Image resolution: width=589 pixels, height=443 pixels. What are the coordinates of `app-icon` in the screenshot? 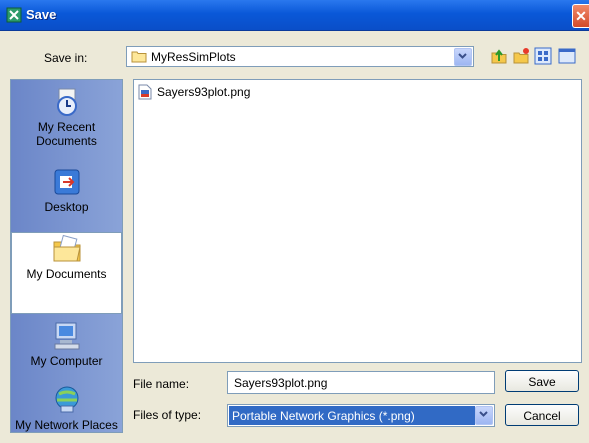 It's located at (14, 15).